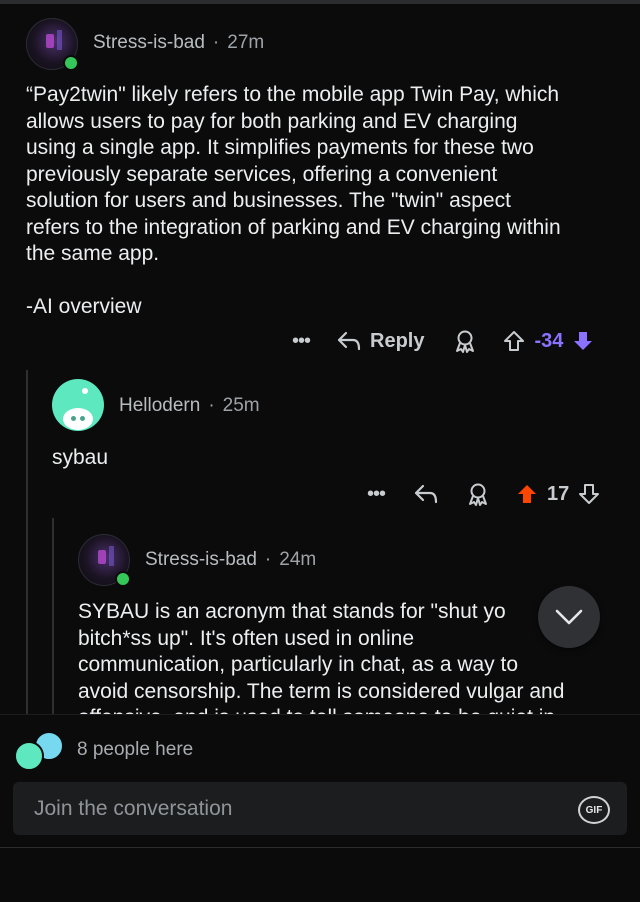 This screenshot has height=902, width=640. Describe the element at coordinates (397, 340) in the screenshot. I see `reply-label: Reply` at that location.